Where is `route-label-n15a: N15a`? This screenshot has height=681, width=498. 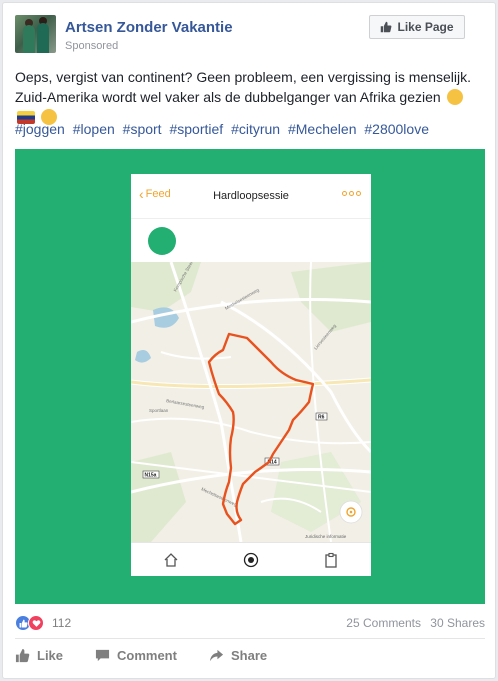
route-label-n15a: N15a is located at coordinates (151, 476).